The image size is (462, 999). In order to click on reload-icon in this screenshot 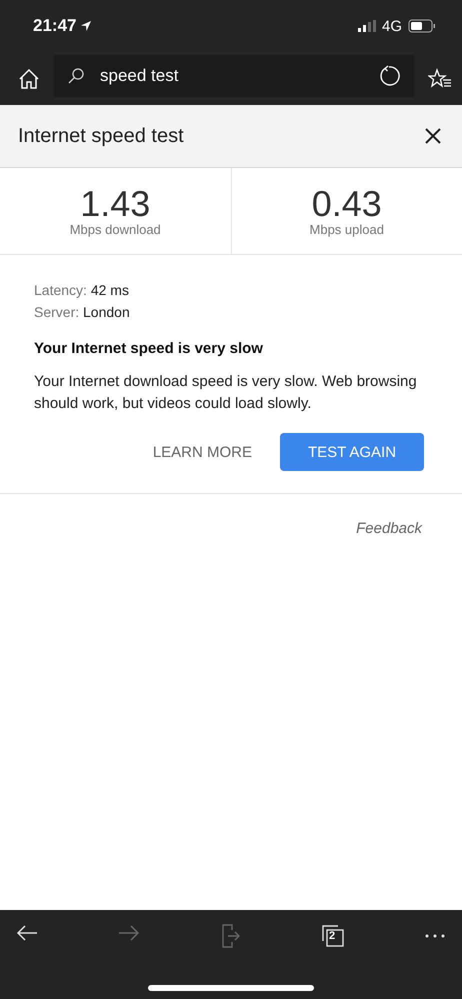, I will do `click(389, 76)`.